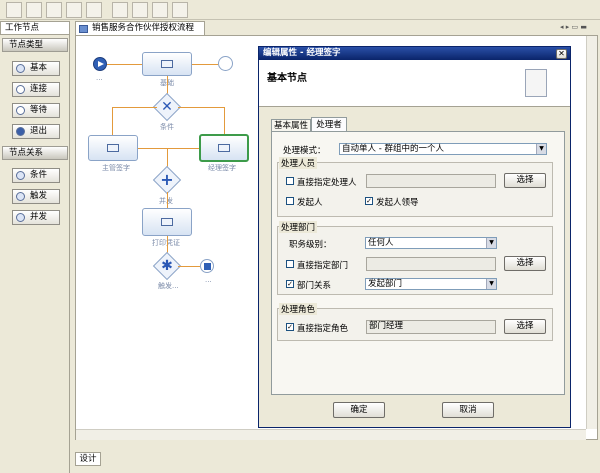 Image resolution: width=600 pixels, height=473 pixels. I want to click on section-node-relations: 节点关系, so click(35, 153).